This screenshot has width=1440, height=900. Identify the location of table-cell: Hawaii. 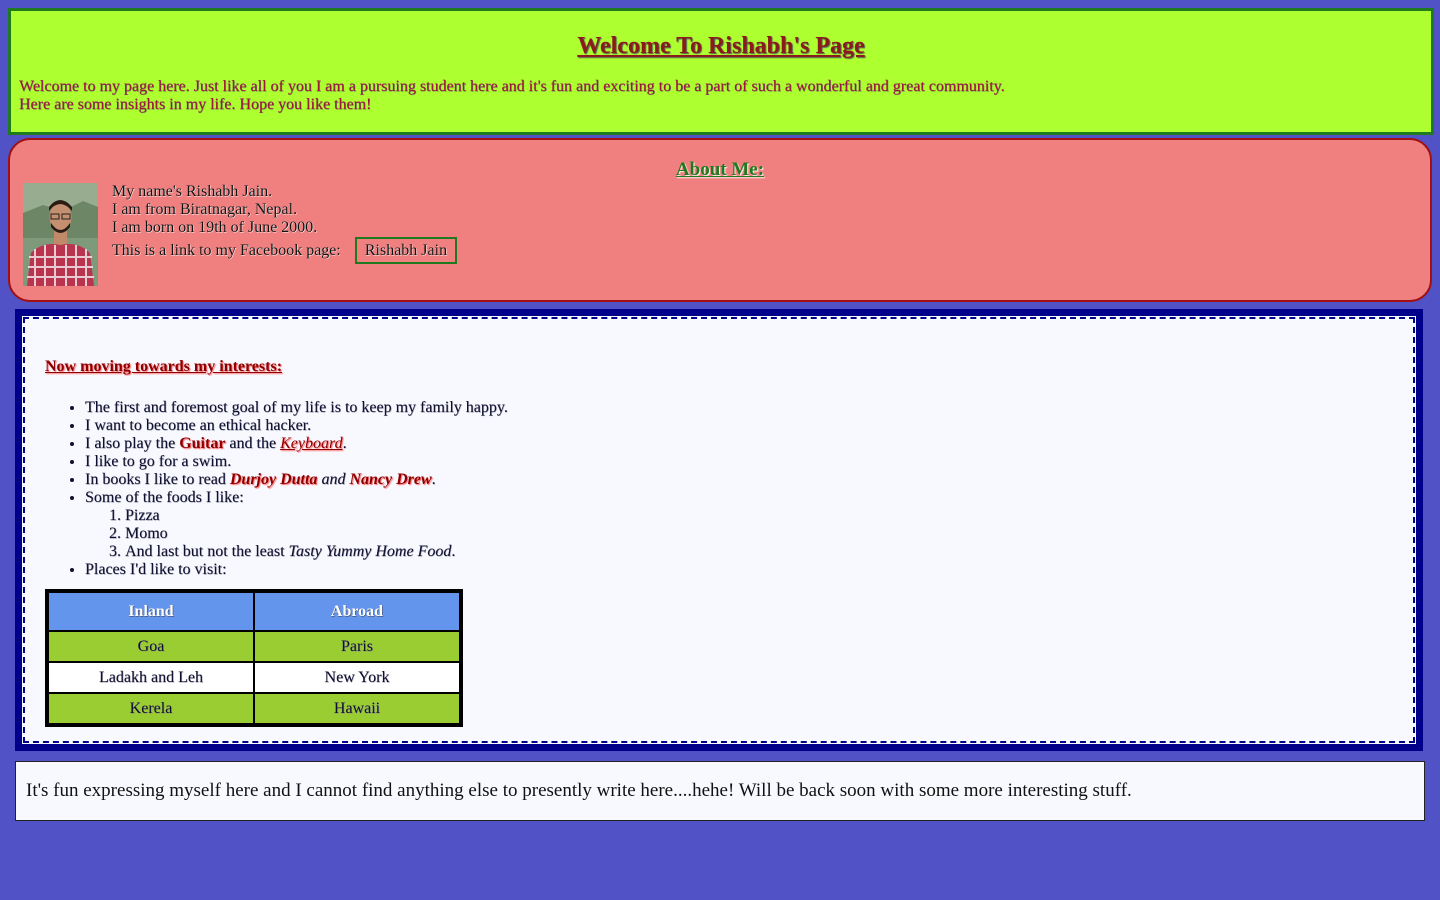
(357, 709).